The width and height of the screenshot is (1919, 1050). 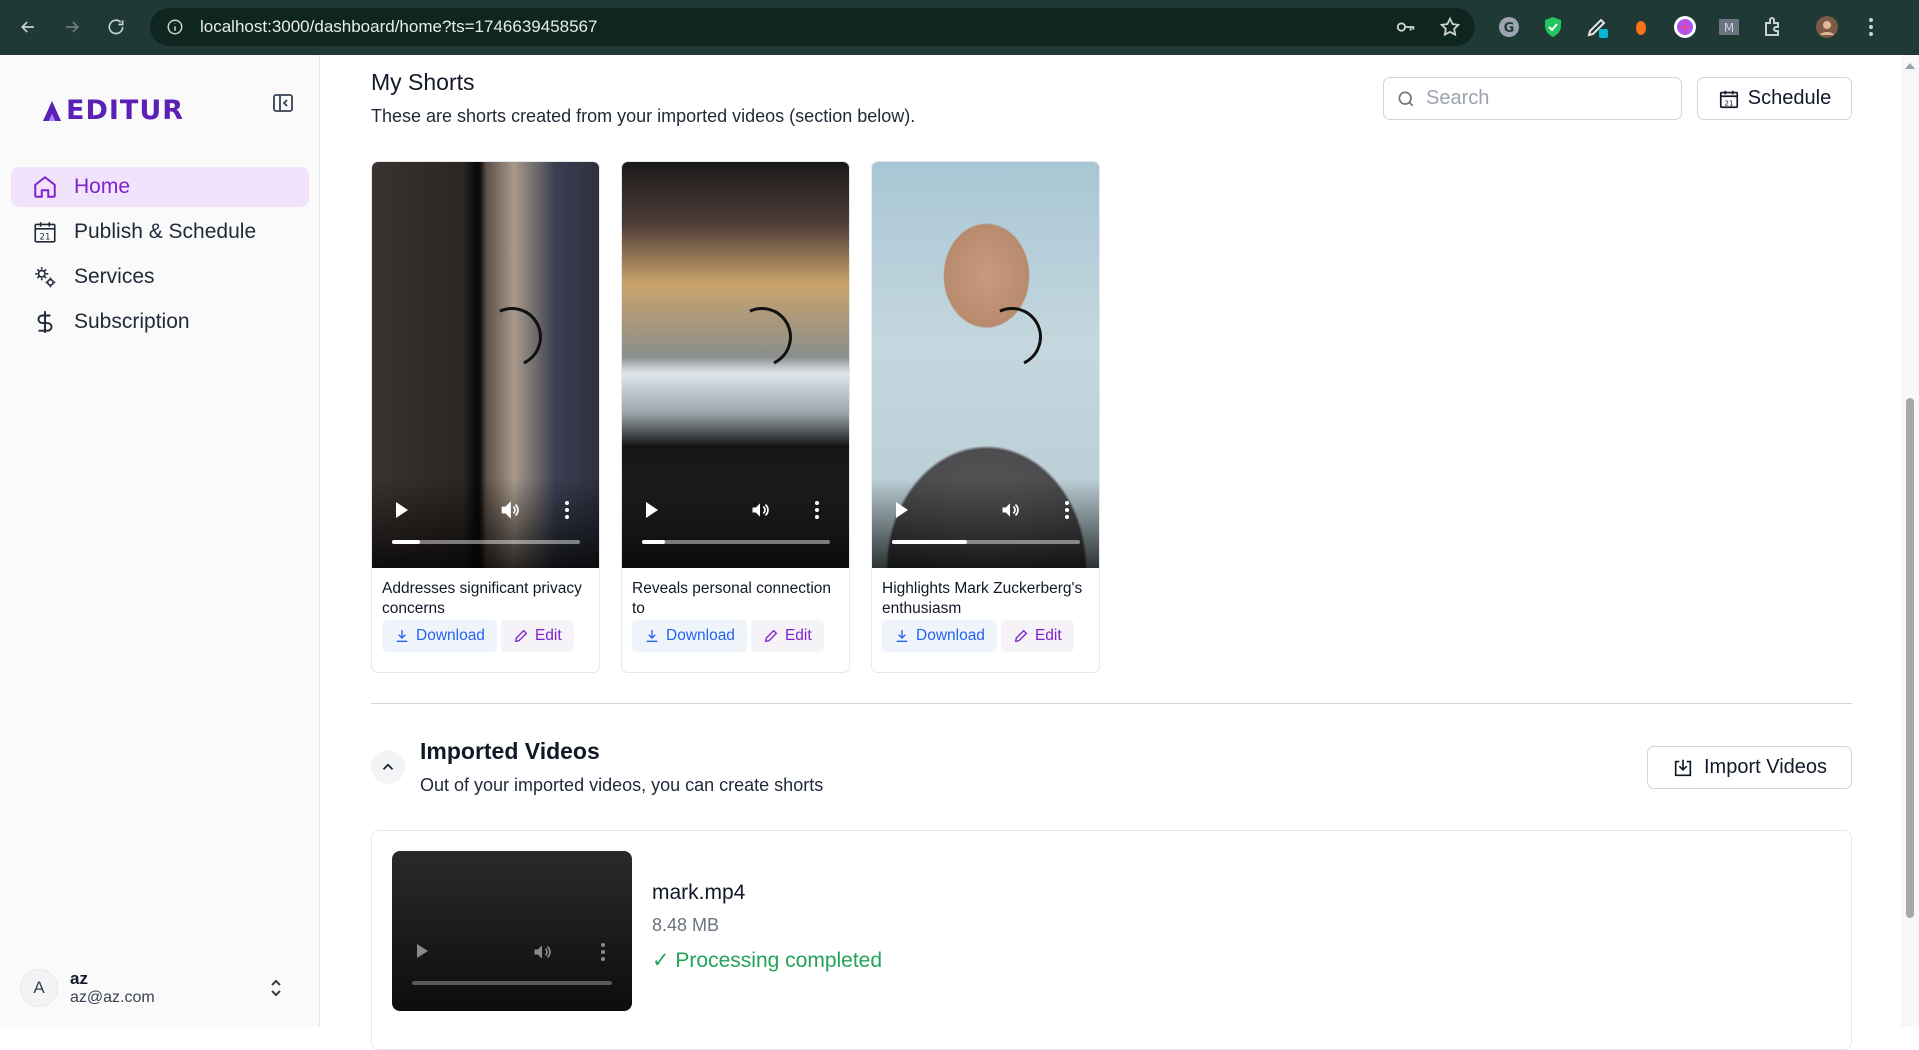 What do you see at coordinates (1509, 27) in the screenshot?
I see `grammarly-extension-icon: G` at bounding box center [1509, 27].